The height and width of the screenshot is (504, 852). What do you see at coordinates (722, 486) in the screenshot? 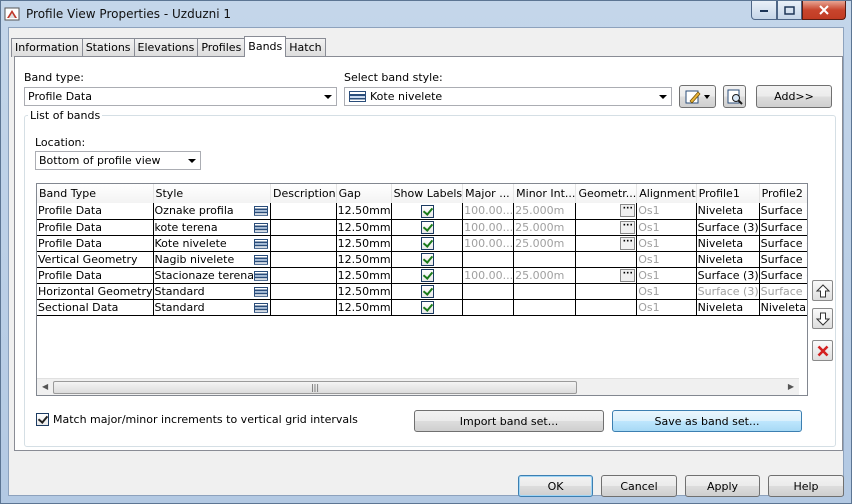
I see `apply-button: Apply` at bounding box center [722, 486].